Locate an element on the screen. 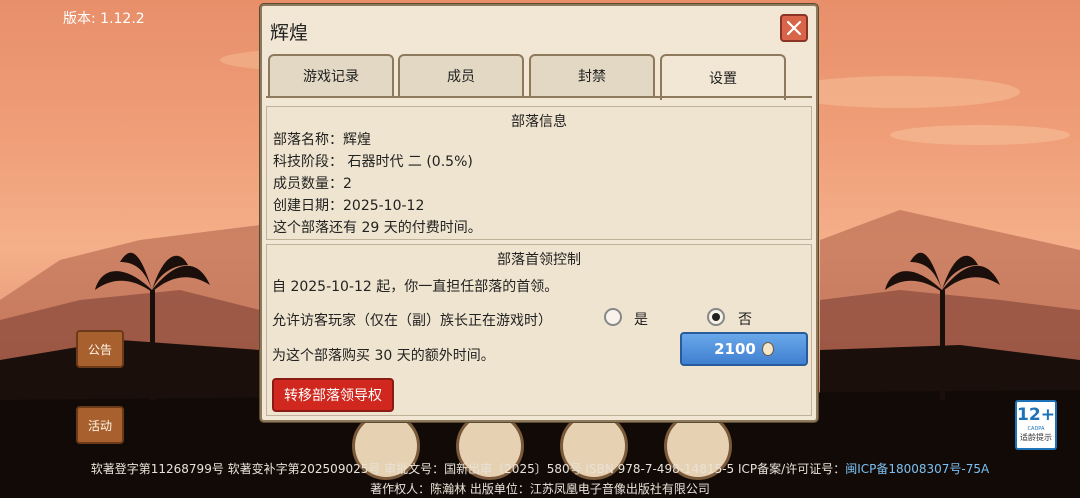  notice-label: 公告 is located at coordinates (100, 349).